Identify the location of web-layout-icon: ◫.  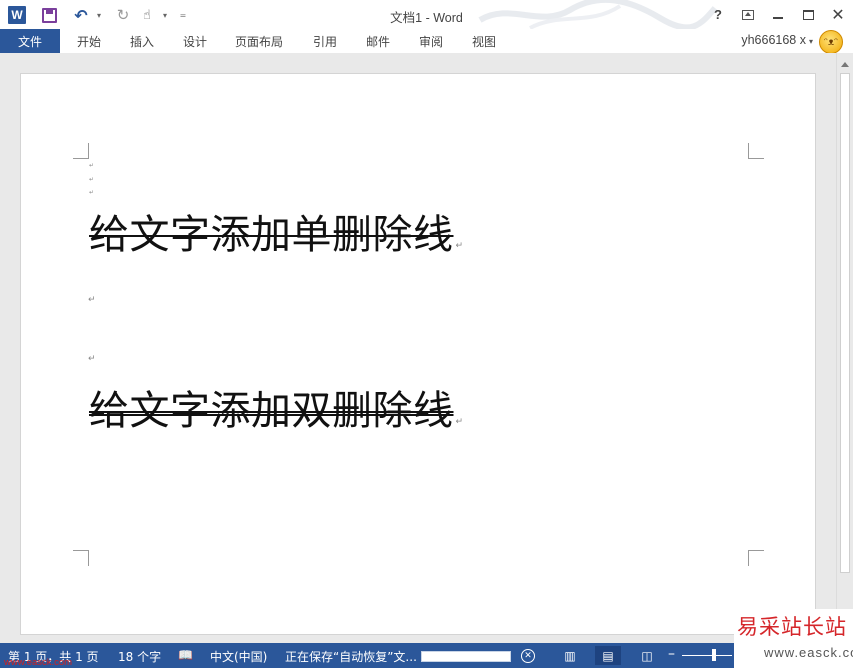
(647, 655).